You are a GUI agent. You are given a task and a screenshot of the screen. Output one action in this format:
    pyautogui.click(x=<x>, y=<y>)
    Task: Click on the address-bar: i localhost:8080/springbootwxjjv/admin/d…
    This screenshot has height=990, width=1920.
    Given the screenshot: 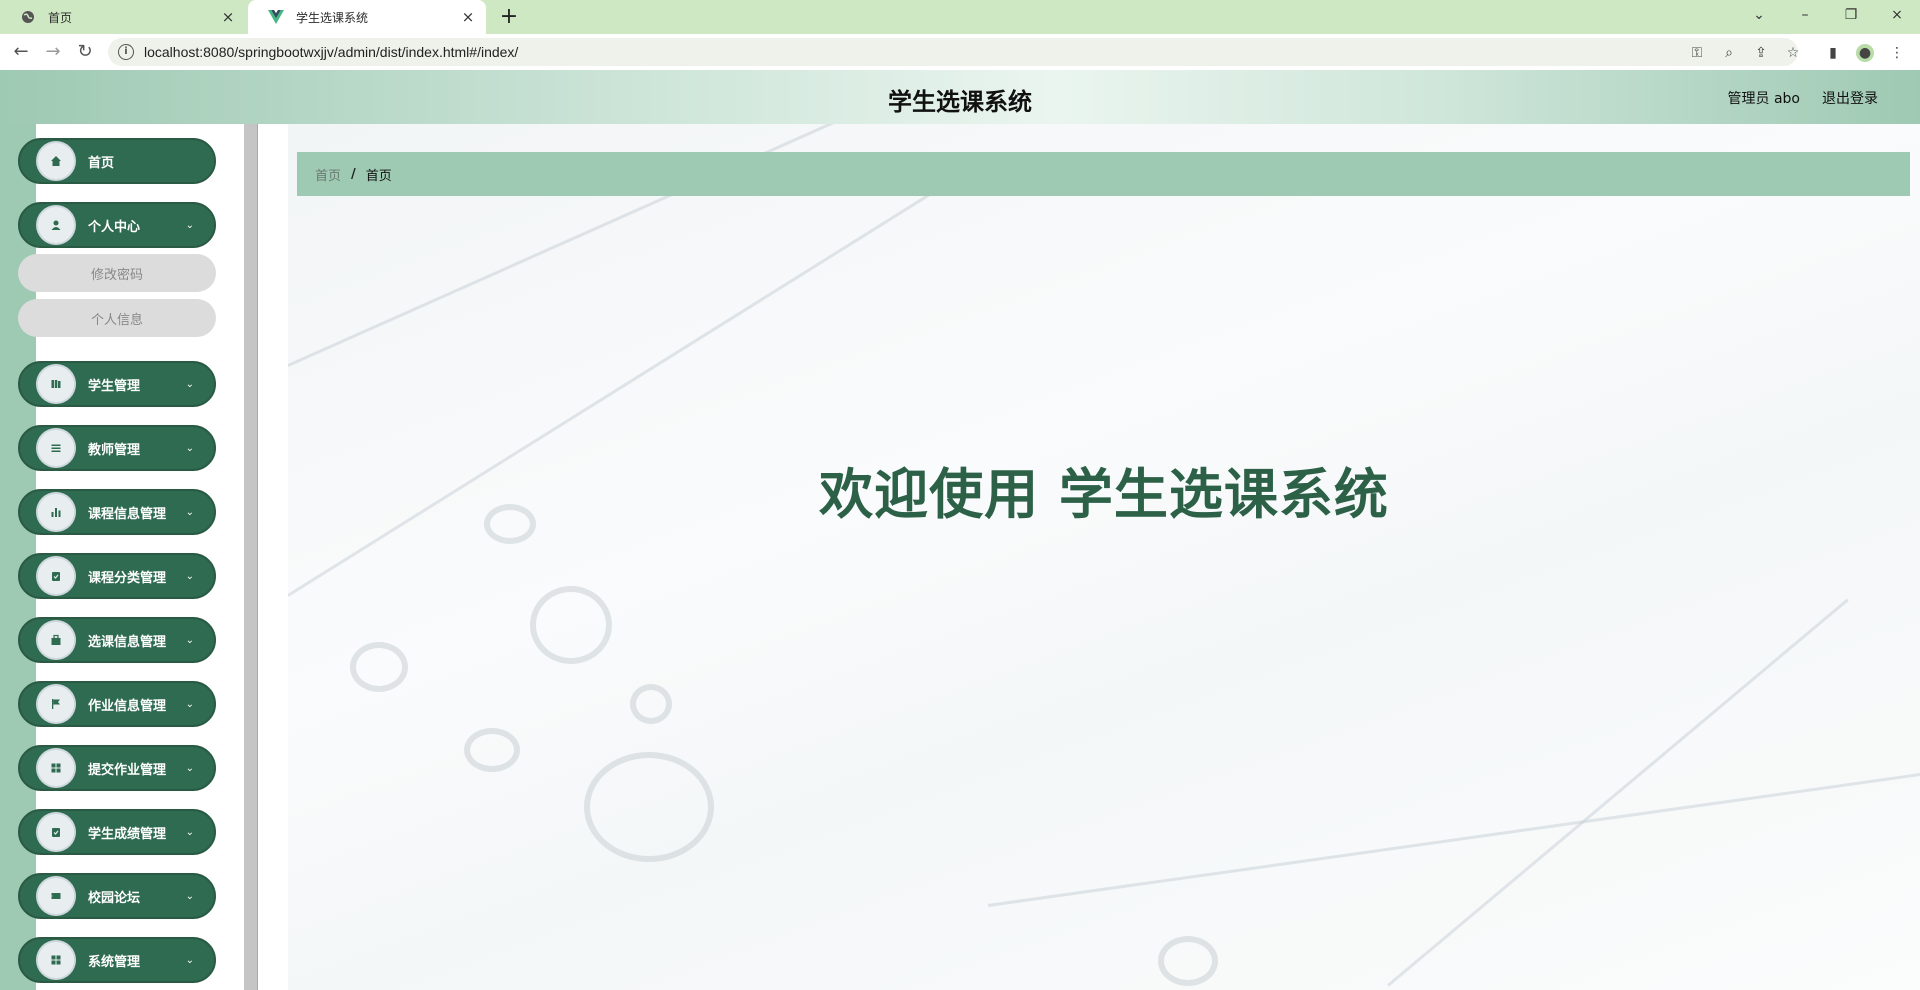 What is the action you would take?
    pyautogui.click(x=953, y=52)
    